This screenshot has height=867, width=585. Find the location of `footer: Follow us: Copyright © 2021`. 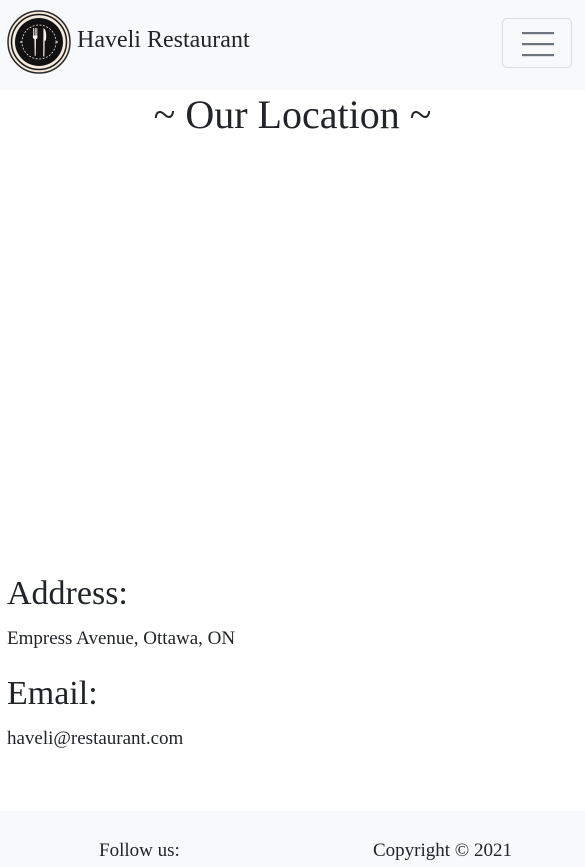

footer: Follow us: Copyright © 2021 is located at coordinates (292, 839).